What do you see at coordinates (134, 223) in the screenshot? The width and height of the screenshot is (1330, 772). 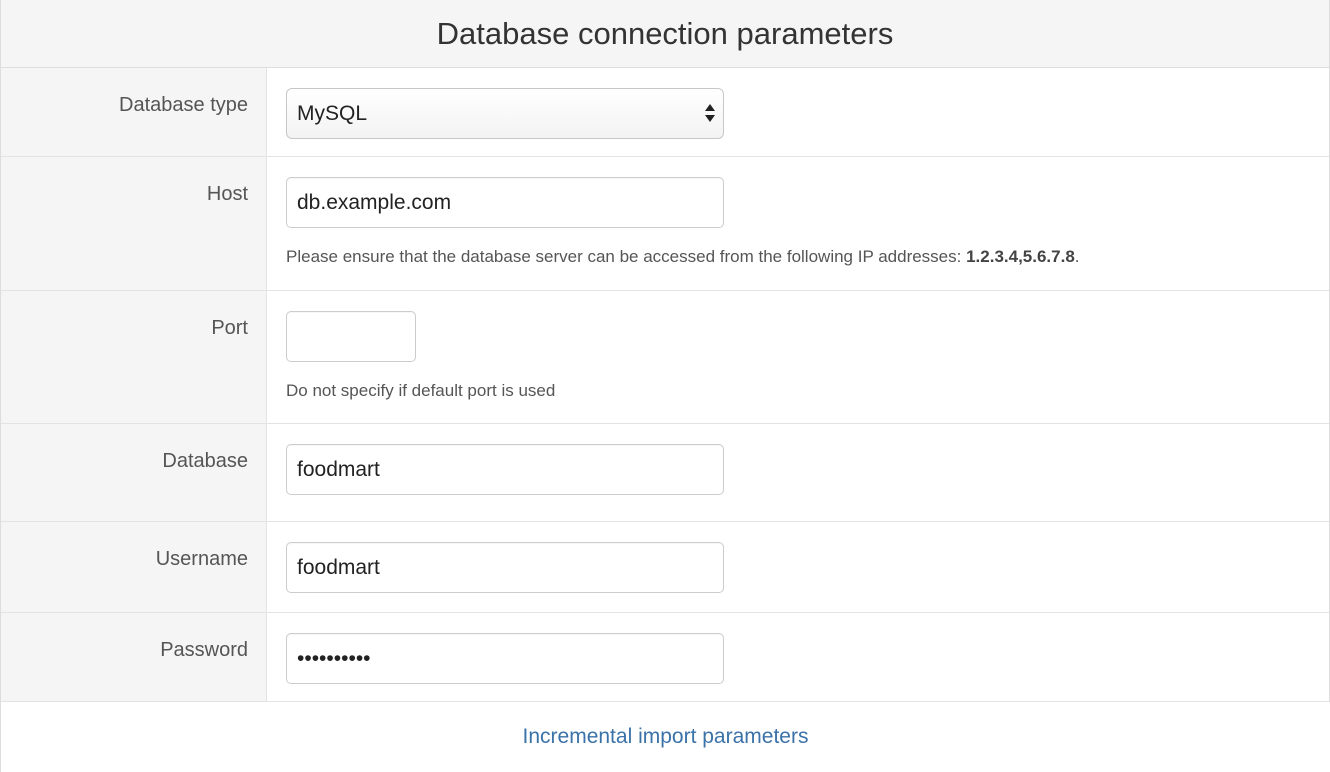 I see `host-label: Host` at bounding box center [134, 223].